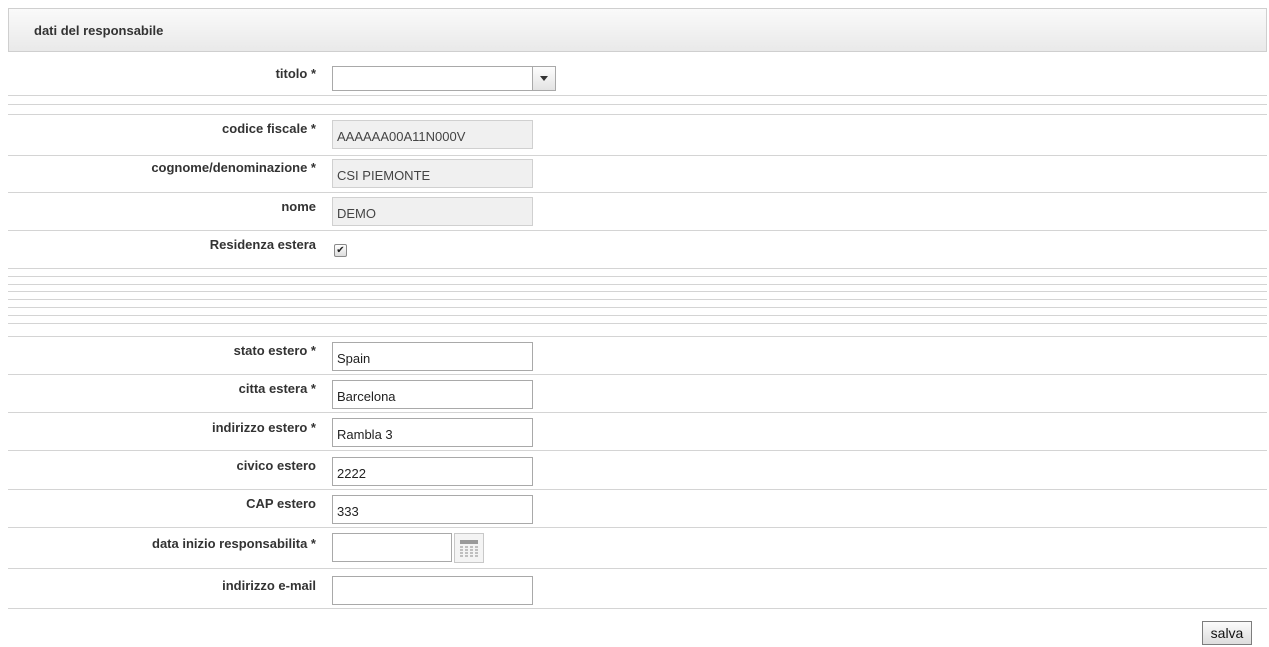 This screenshot has width=1269, height=647. What do you see at coordinates (432, 509) in the screenshot?
I see `cap-estero-input: 333` at bounding box center [432, 509].